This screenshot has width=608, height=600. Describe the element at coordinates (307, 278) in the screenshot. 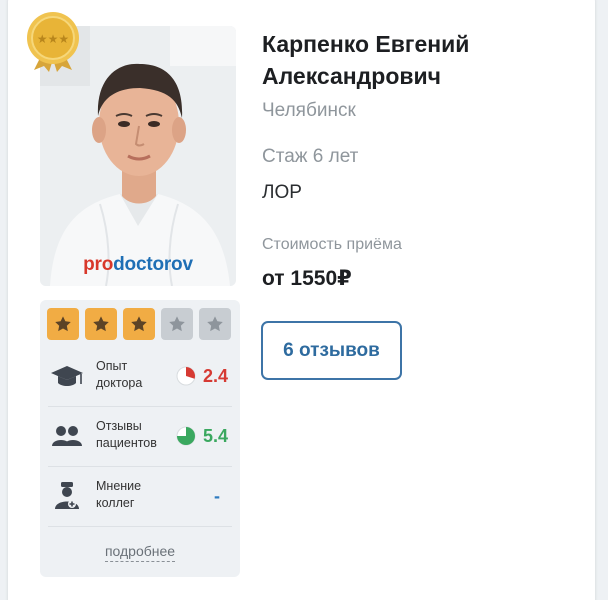

I see `consultation-price: от 1550₽` at that location.